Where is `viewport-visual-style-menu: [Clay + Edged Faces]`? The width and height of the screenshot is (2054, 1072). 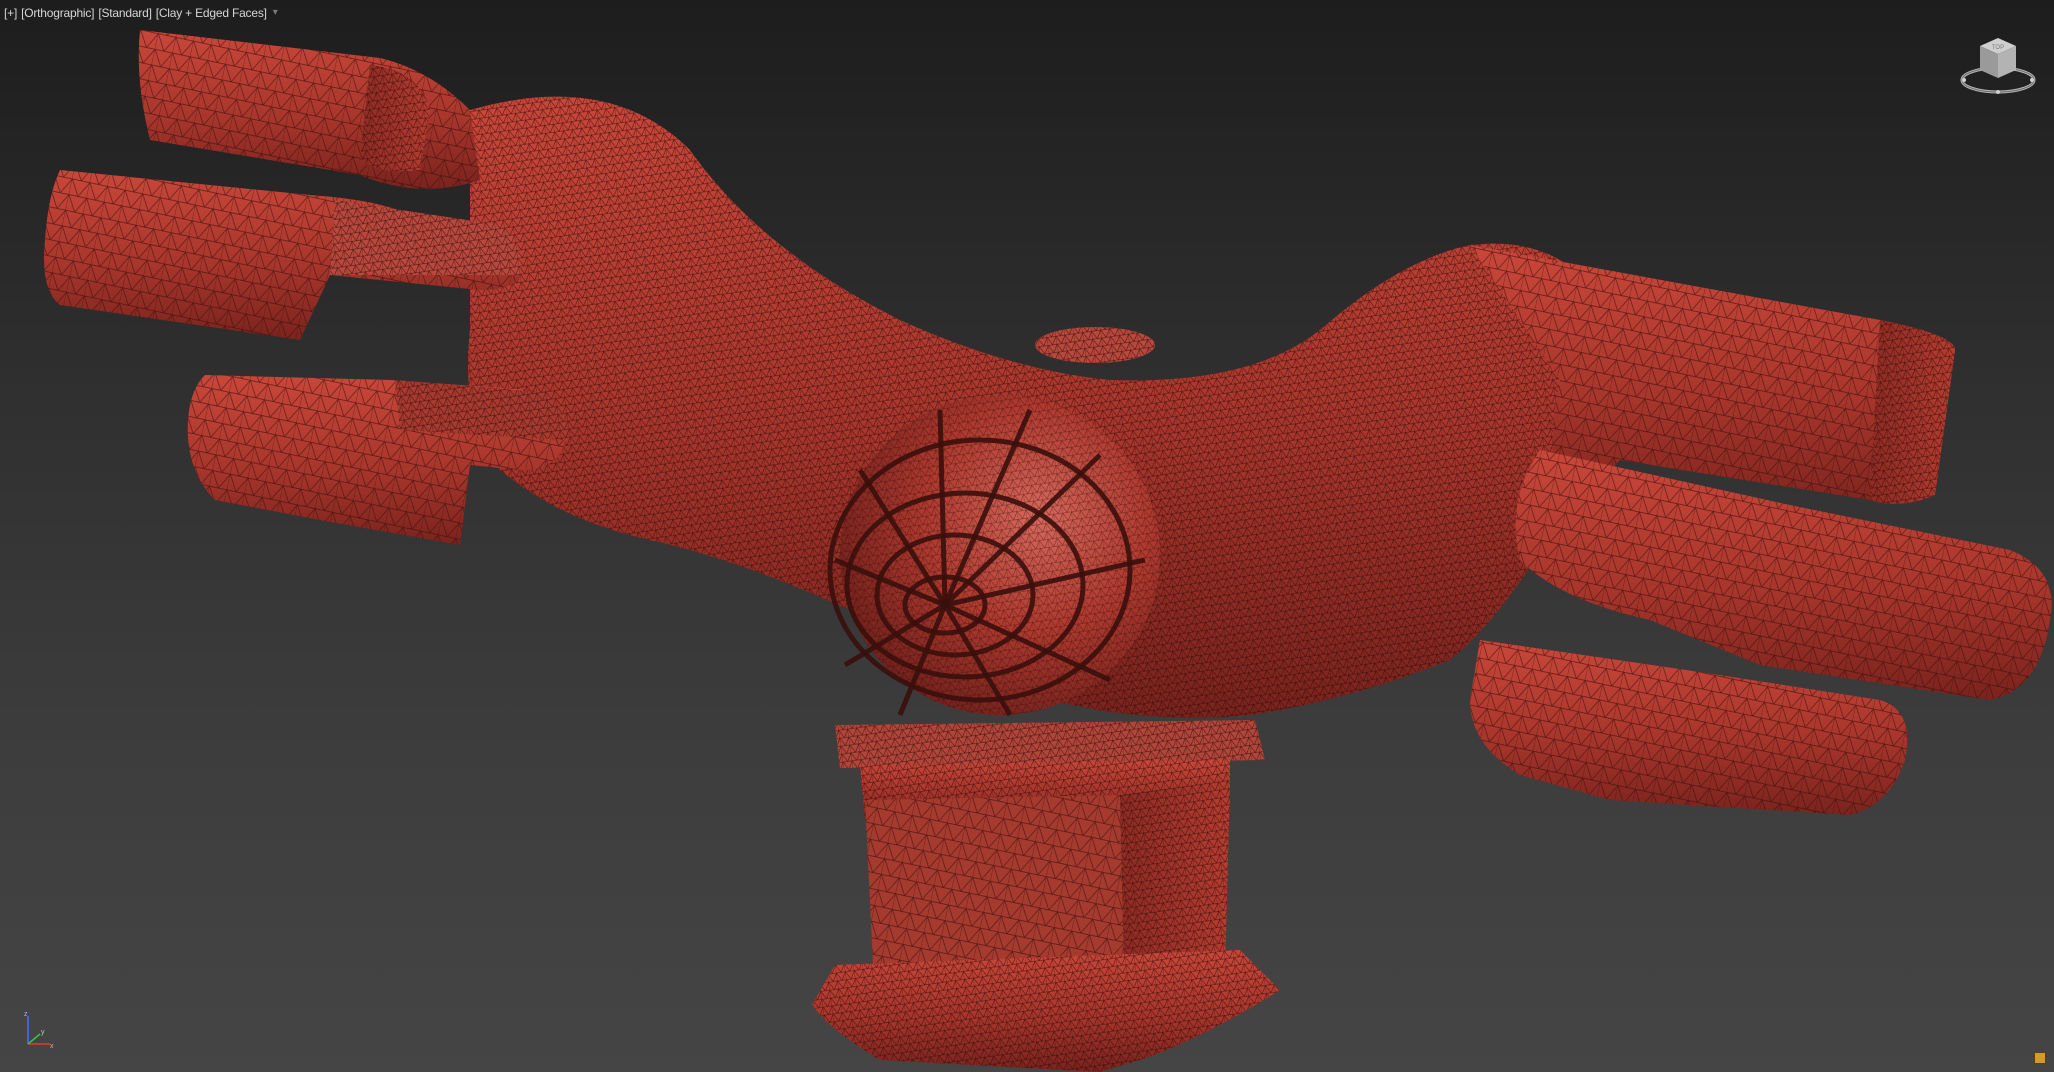
viewport-visual-style-menu: [Clay + Edged Faces] is located at coordinates (211, 13).